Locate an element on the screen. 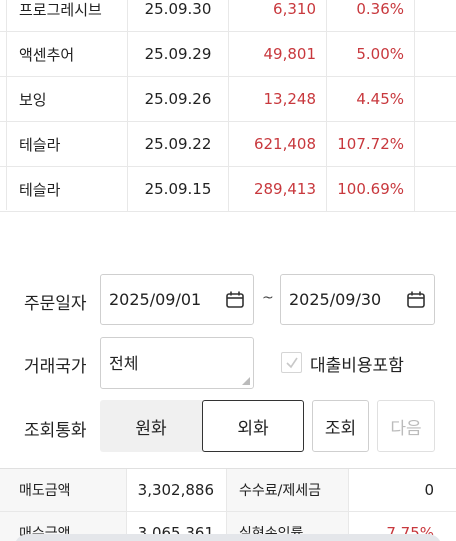  country-value: 전체 is located at coordinates (124, 363).